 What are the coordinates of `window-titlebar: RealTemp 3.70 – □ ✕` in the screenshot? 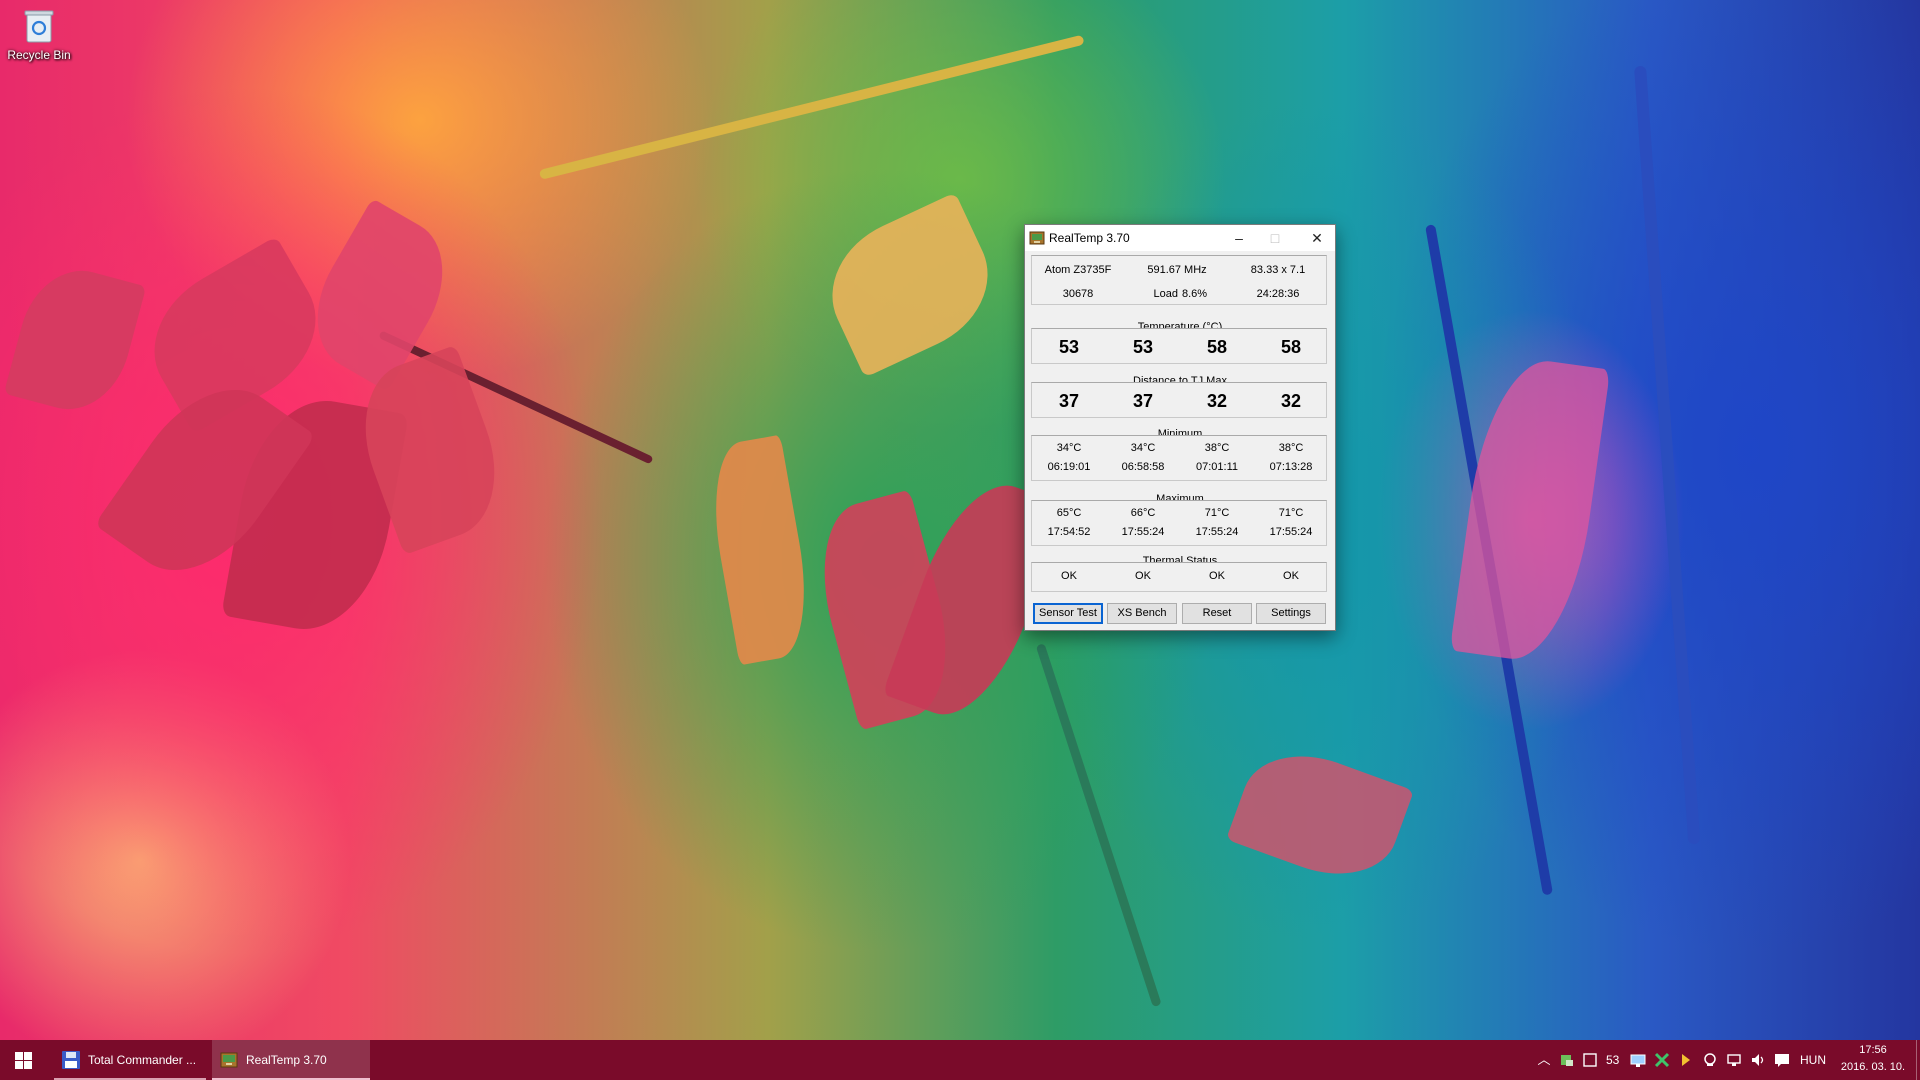 It's located at (1180, 238).